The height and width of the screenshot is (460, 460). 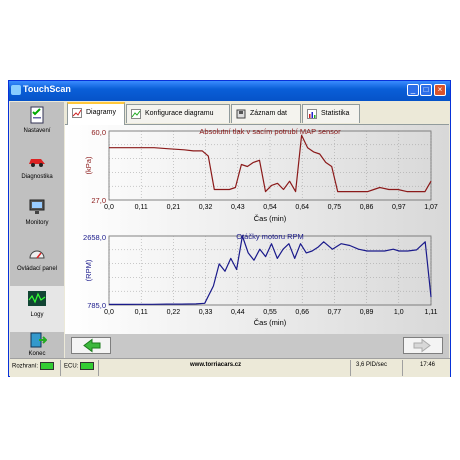 I want to click on log-wave-icon, so click(x=37, y=298).